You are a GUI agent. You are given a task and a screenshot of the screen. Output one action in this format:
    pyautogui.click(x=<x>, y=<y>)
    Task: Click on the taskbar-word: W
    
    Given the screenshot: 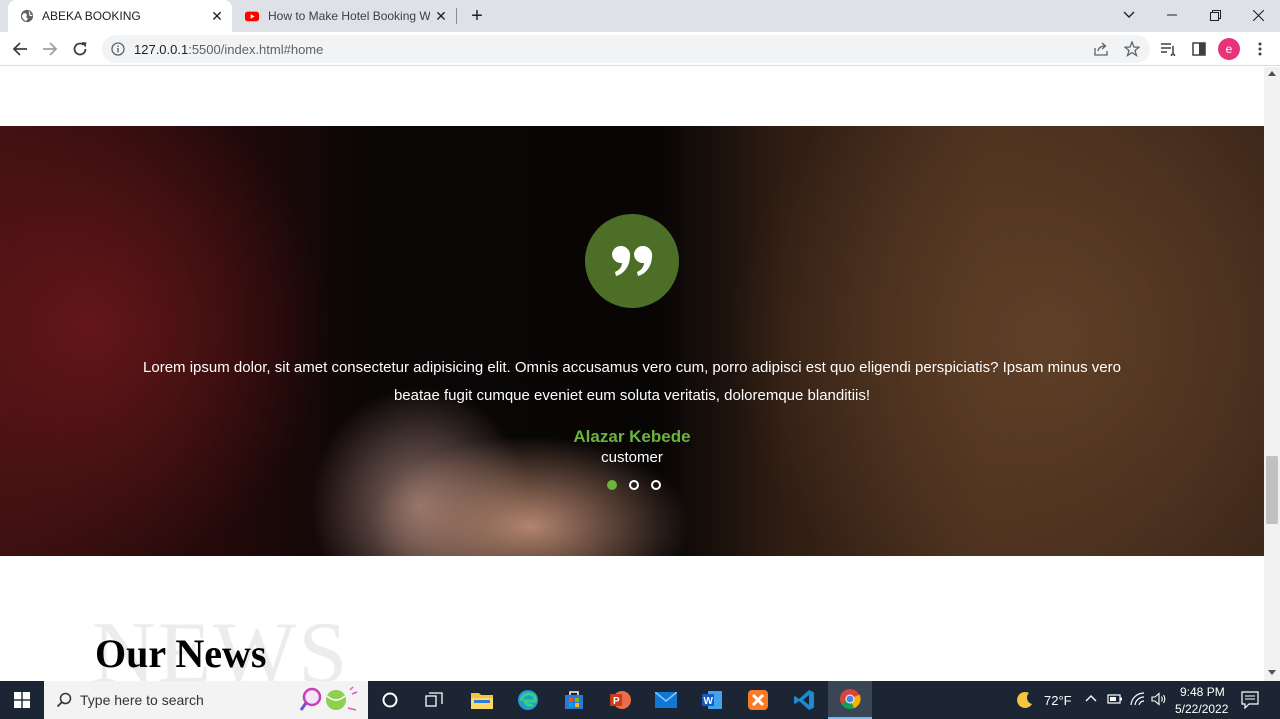 What is the action you would take?
    pyautogui.click(x=712, y=700)
    